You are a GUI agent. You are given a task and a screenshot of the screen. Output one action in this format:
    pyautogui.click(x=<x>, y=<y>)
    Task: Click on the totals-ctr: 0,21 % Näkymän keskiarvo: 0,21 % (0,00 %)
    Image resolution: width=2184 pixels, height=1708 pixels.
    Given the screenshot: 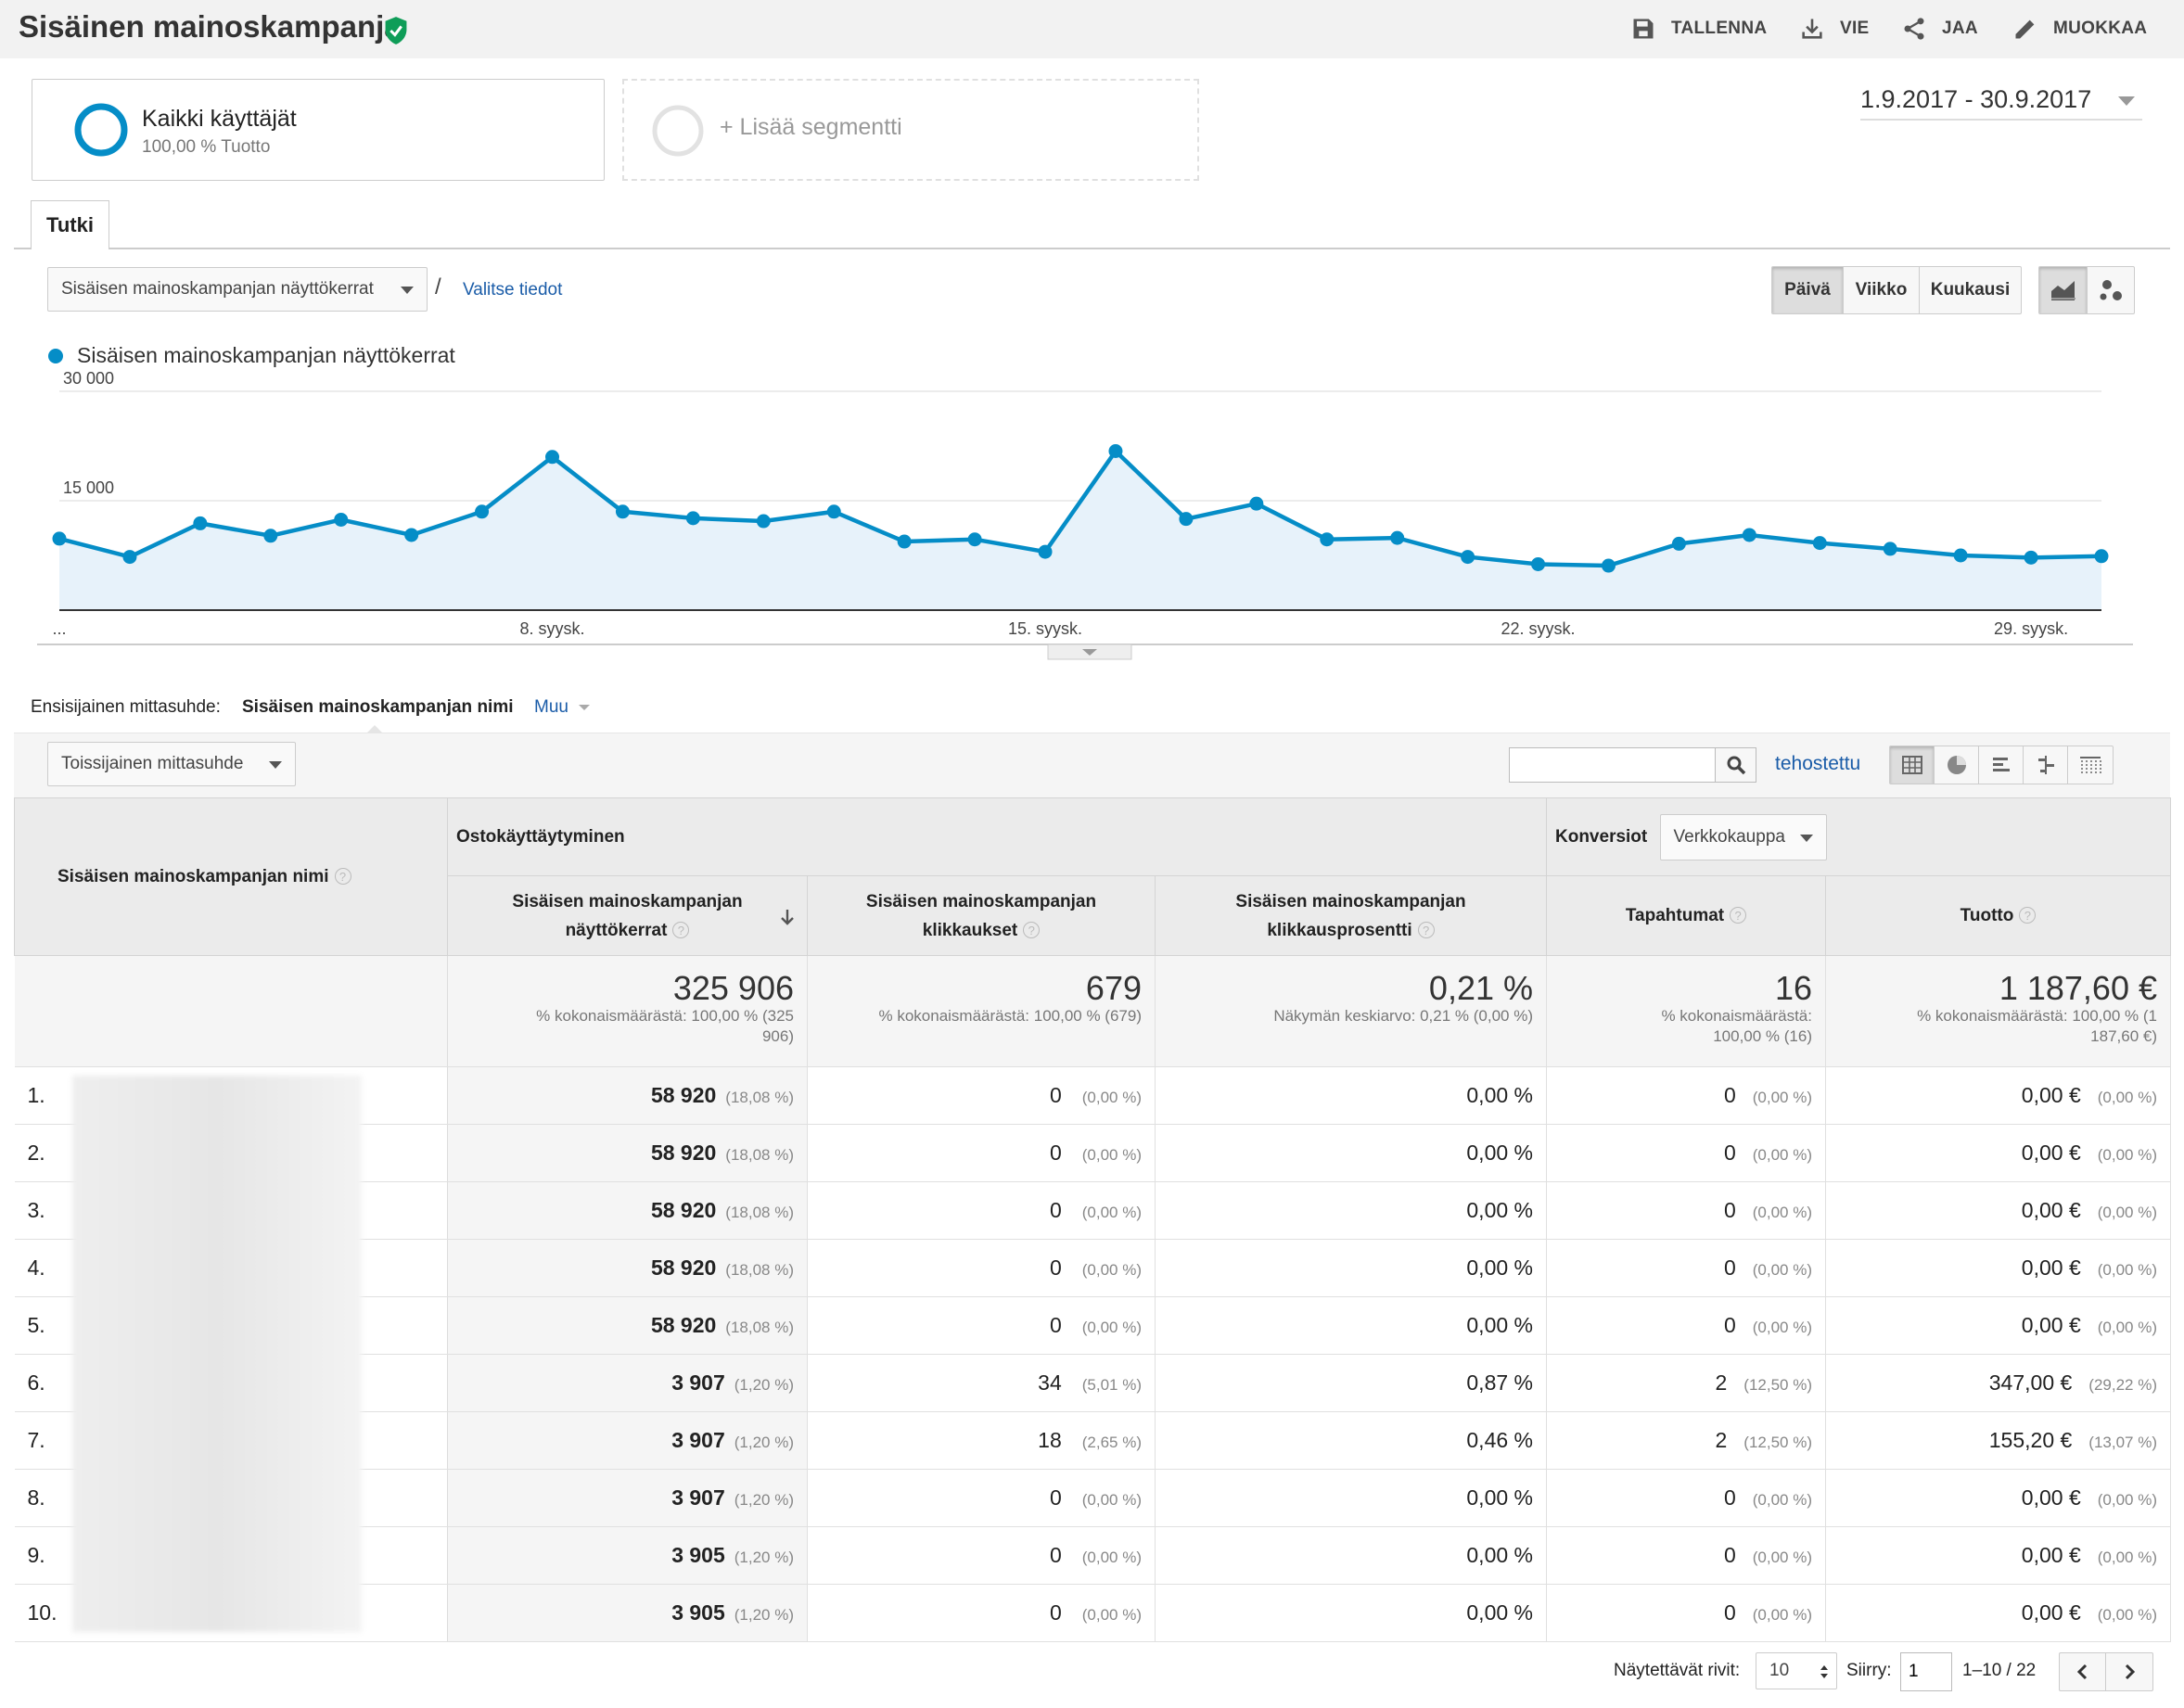 What is the action you would take?
    pyautogui.click(x=1351, y=1011)
    